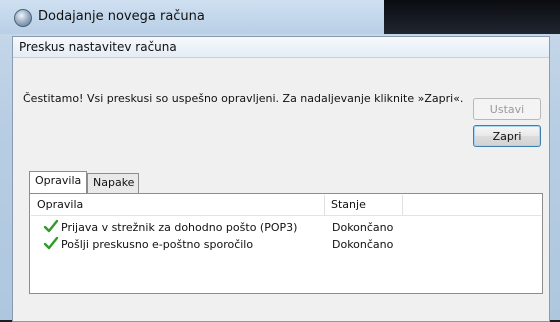  Describe the element at coordinates (281, 47) in the screenshot. I see `dialog-titlebar: Preskus nastavitev računa` at that location.